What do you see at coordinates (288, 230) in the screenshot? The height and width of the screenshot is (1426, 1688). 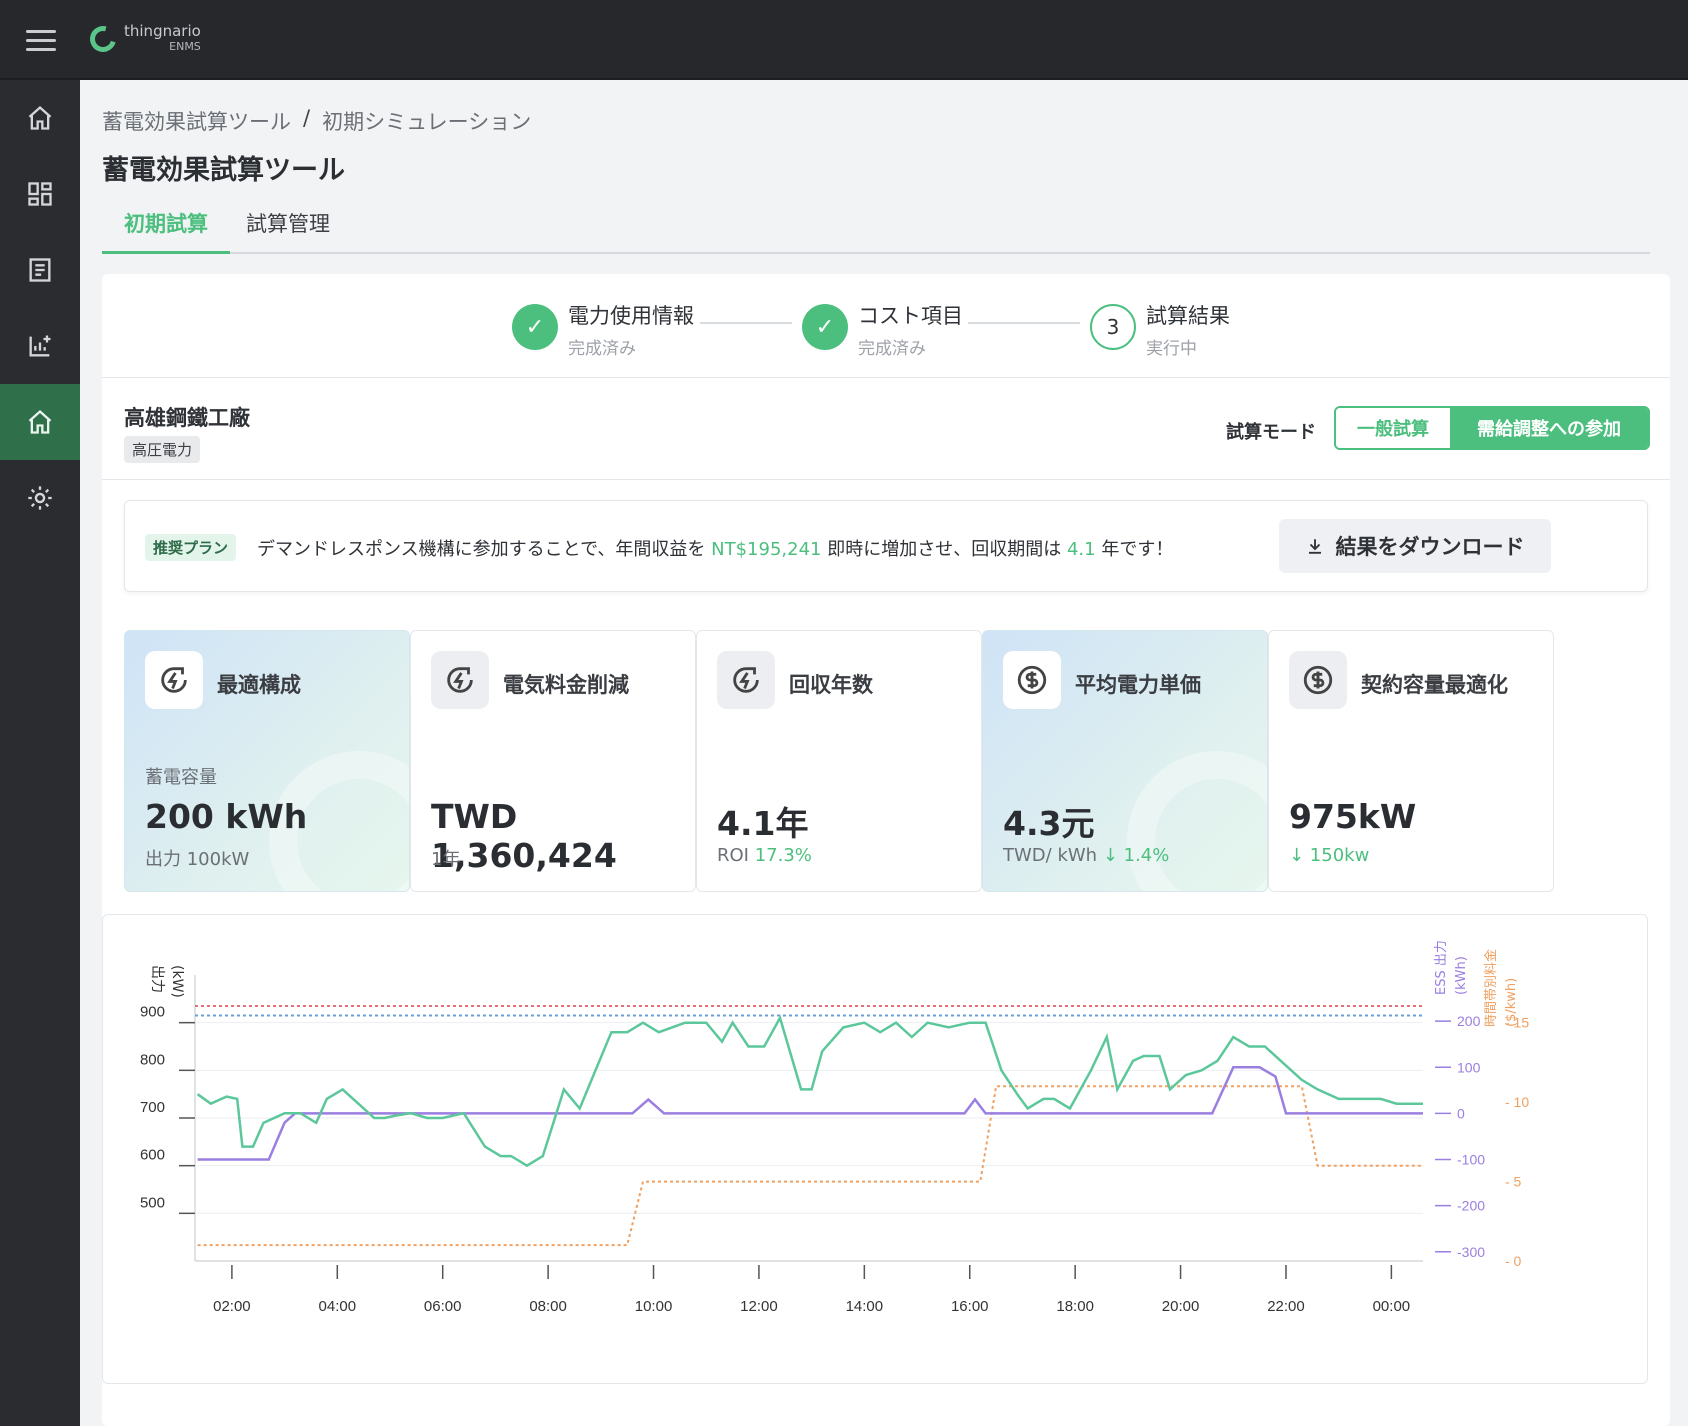 I see `tab-estimate-management: 試算管理` at bounding box center [288, 230].